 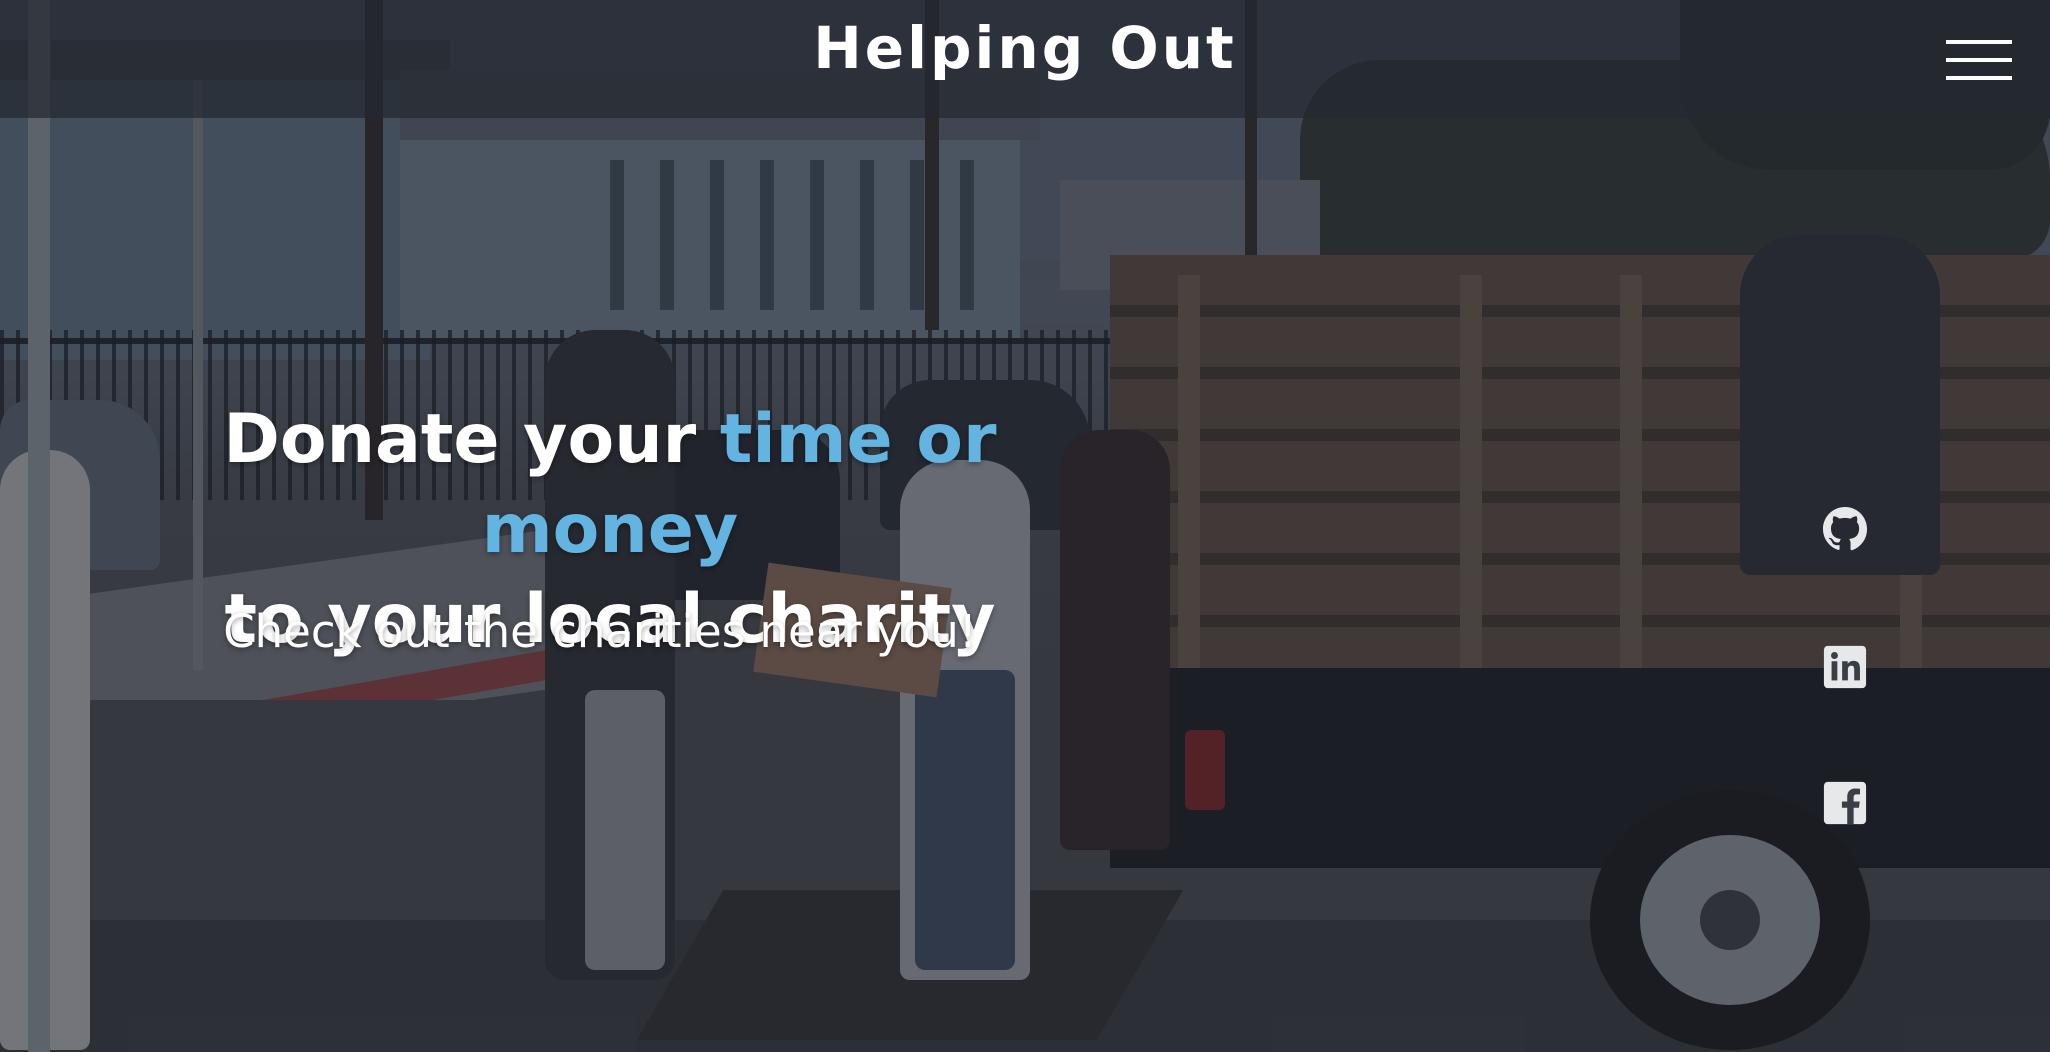 I want to click on linkedin-icon-graphic, so click(x=1845, y=667).